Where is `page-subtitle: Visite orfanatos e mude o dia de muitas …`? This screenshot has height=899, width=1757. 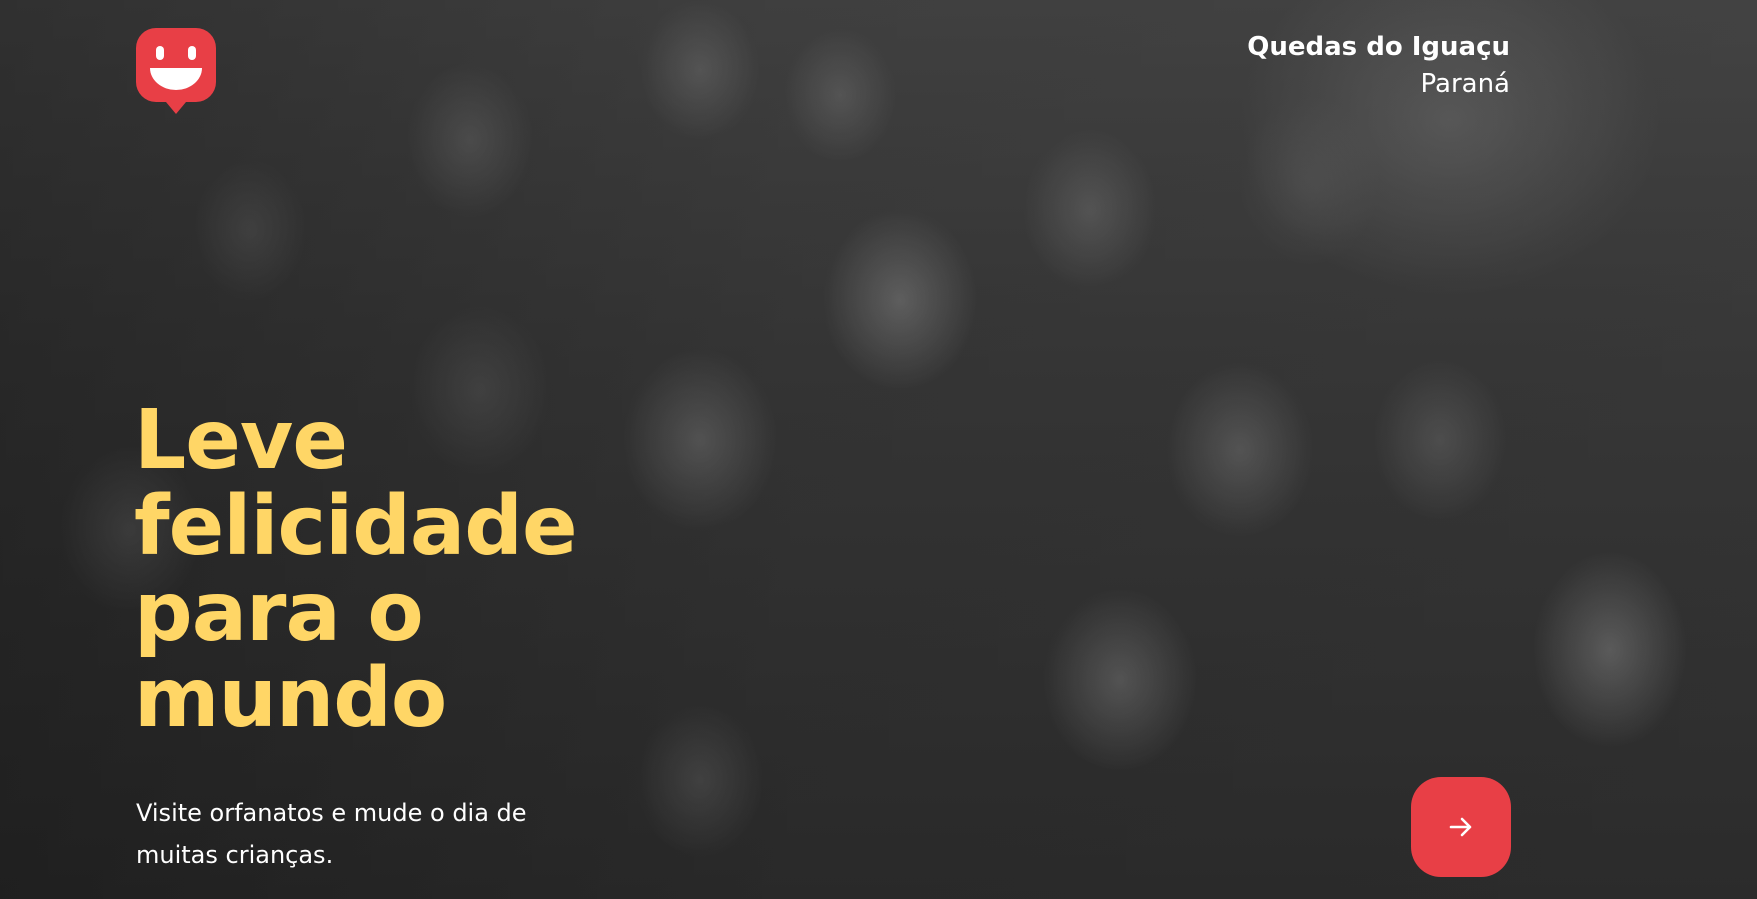
page-subtitle: Visite orfanatos e mude o dia de muitas … is located at coordinates (331, 834).